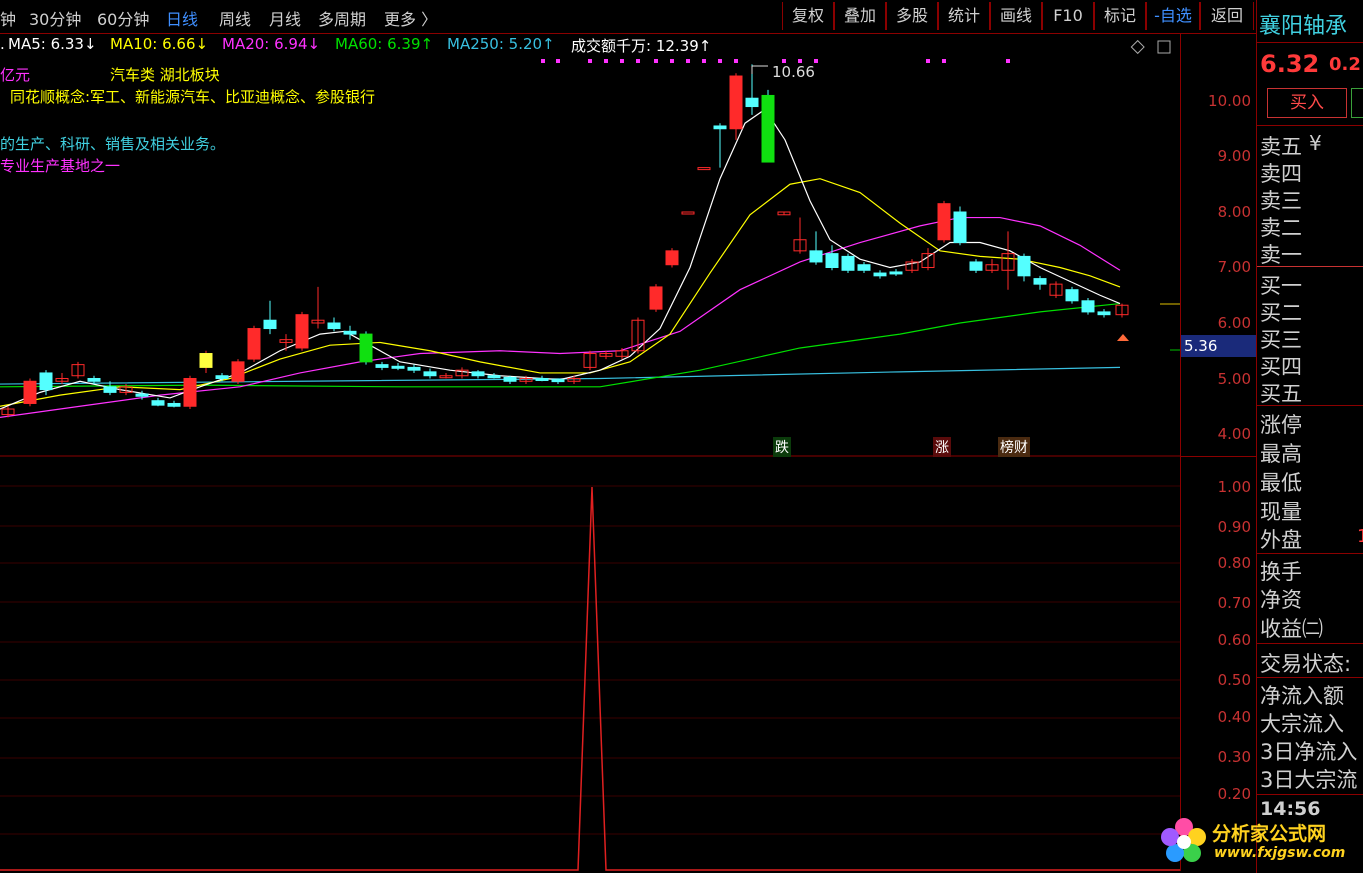 The height and width of the screenshot is (873, 1363). Describe the element at coordinates (1345, 64) in the screenshot. I see `price-change: 0.2` at that location.